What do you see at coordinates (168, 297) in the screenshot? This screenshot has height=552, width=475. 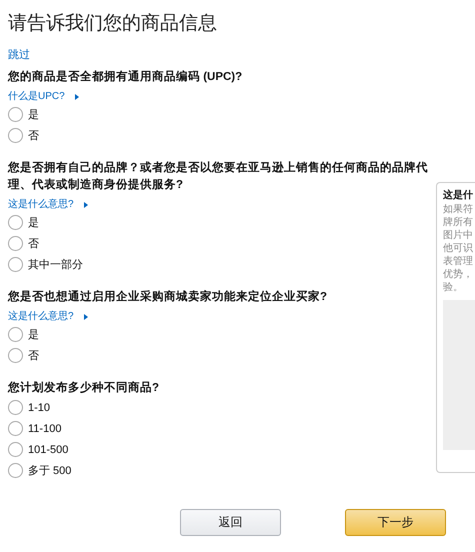 I see `question-text: 您是否也想通过启用企业采购商城卖家功能来定位企业买家?` at bounding box center [168, 297].